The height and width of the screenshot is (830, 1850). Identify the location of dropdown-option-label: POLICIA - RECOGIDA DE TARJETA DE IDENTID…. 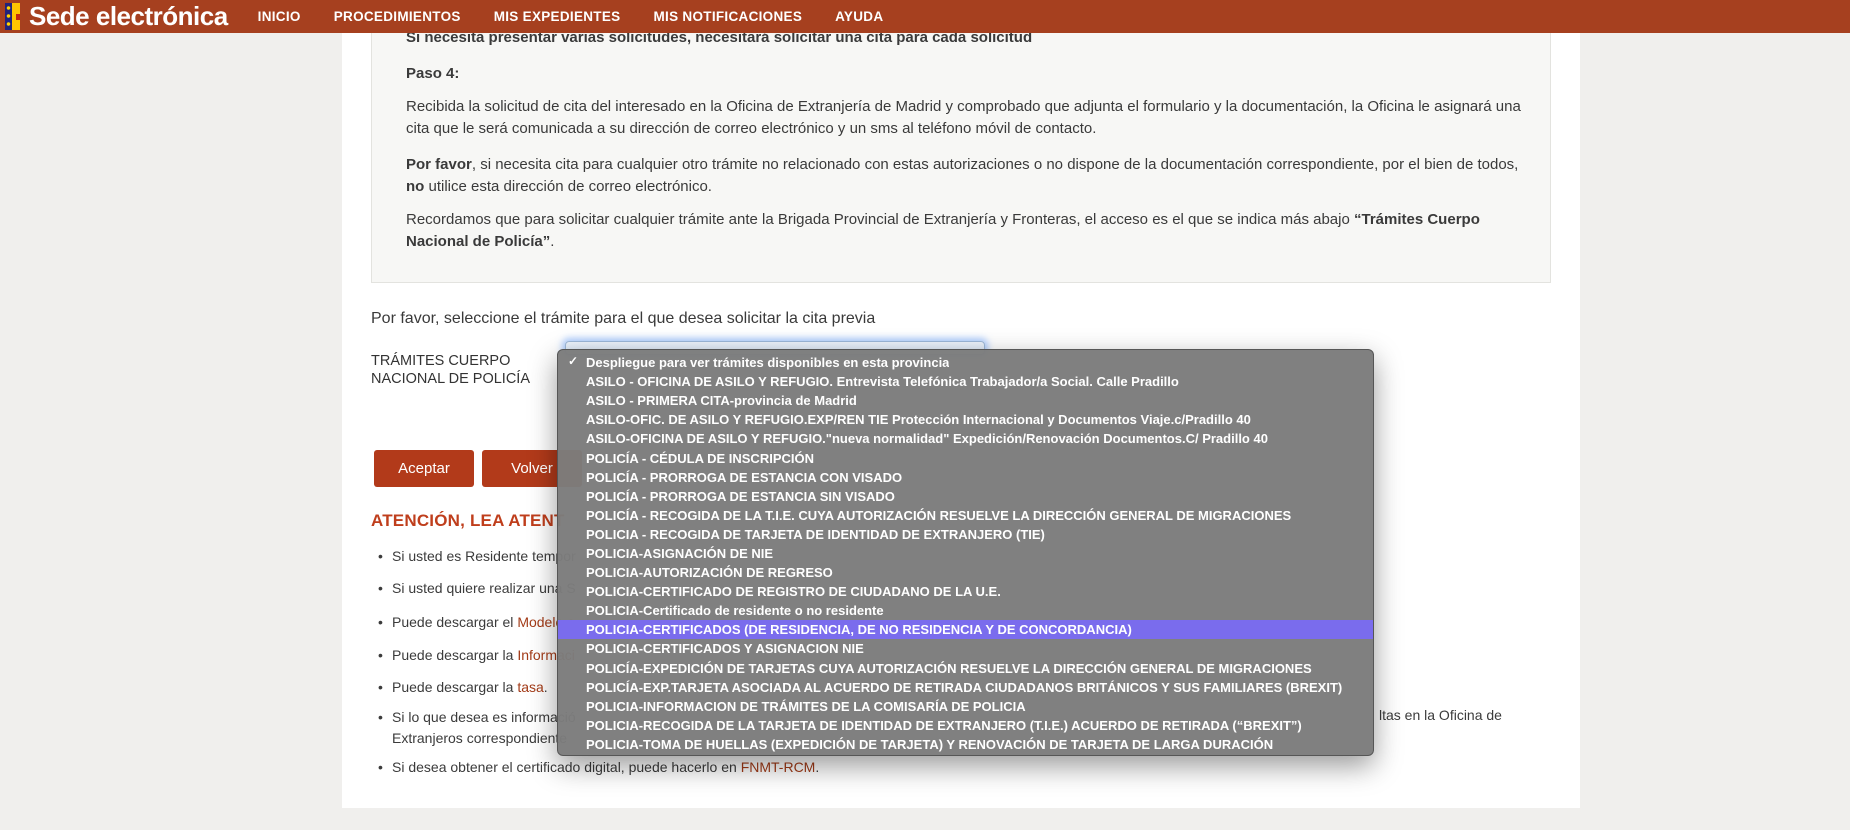
(815, 534).